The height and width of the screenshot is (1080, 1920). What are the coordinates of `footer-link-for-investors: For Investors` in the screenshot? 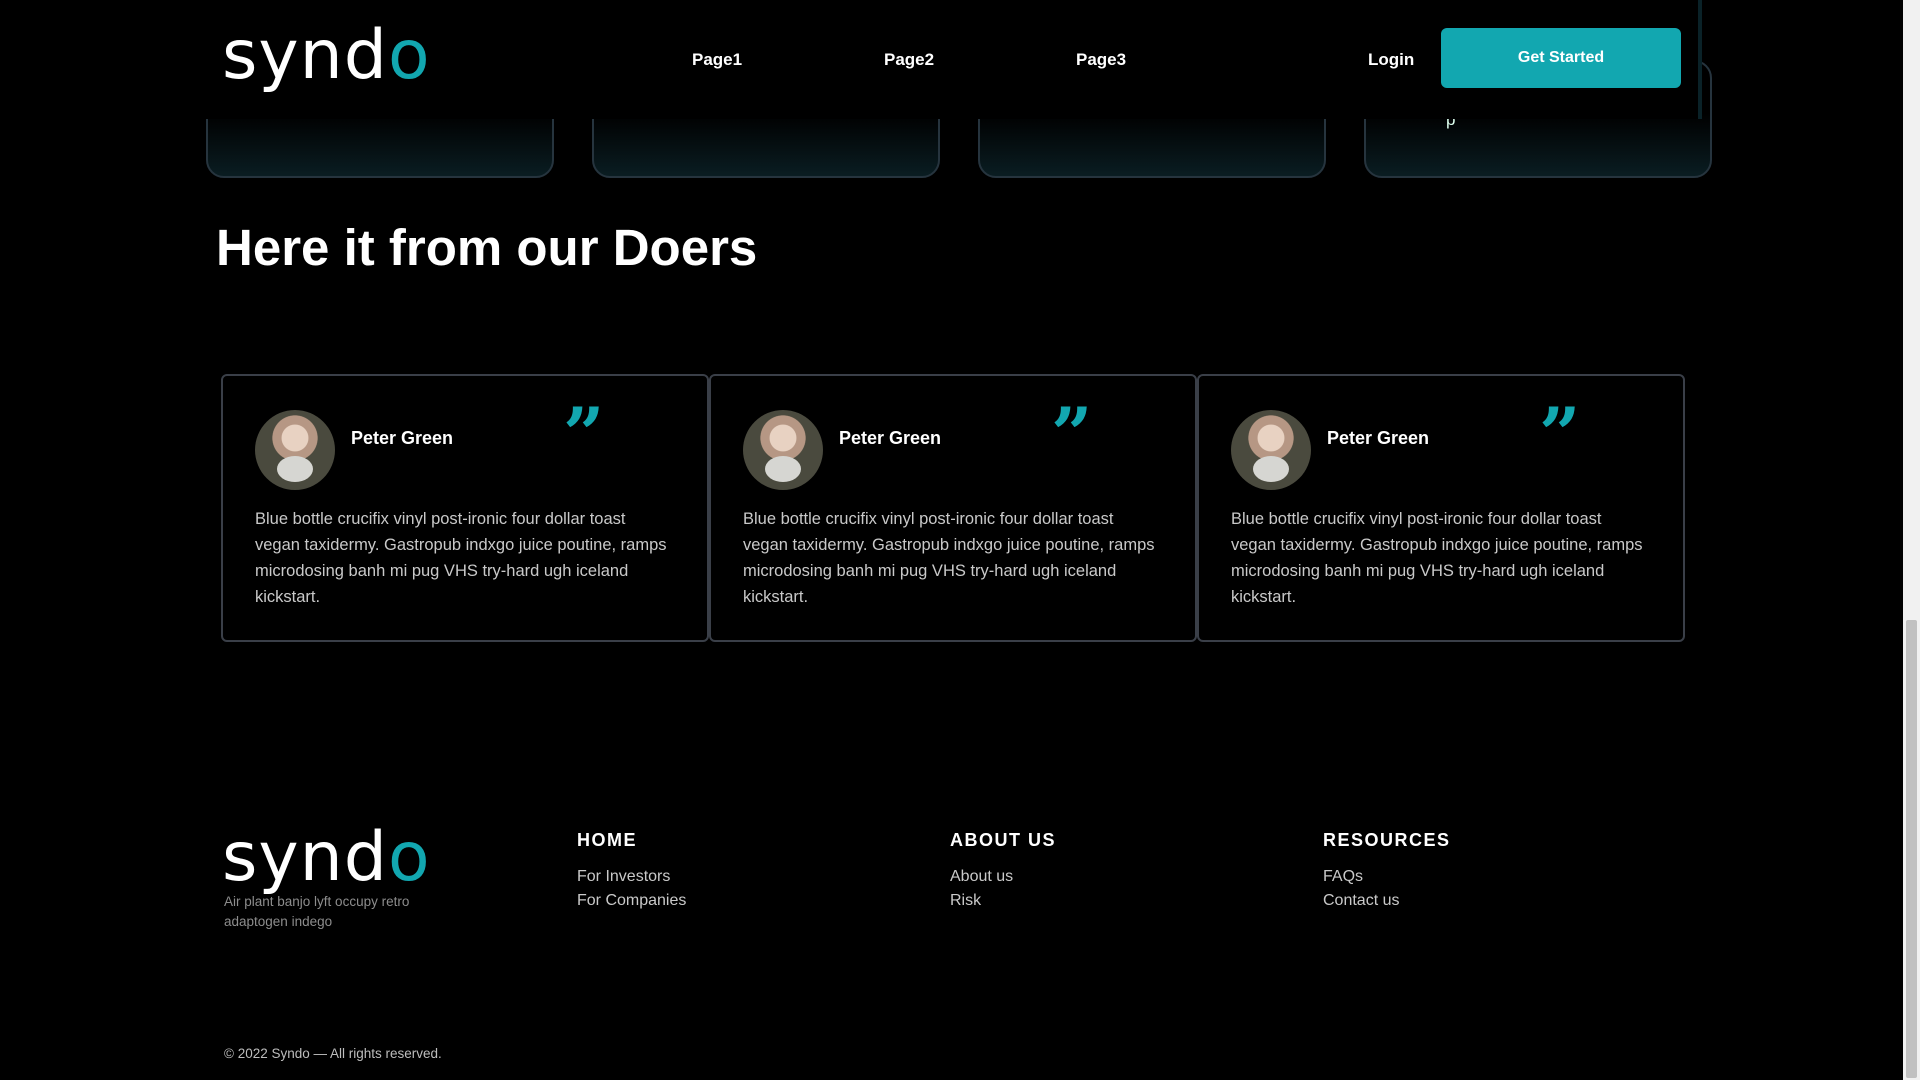 It's located at (623, 877).